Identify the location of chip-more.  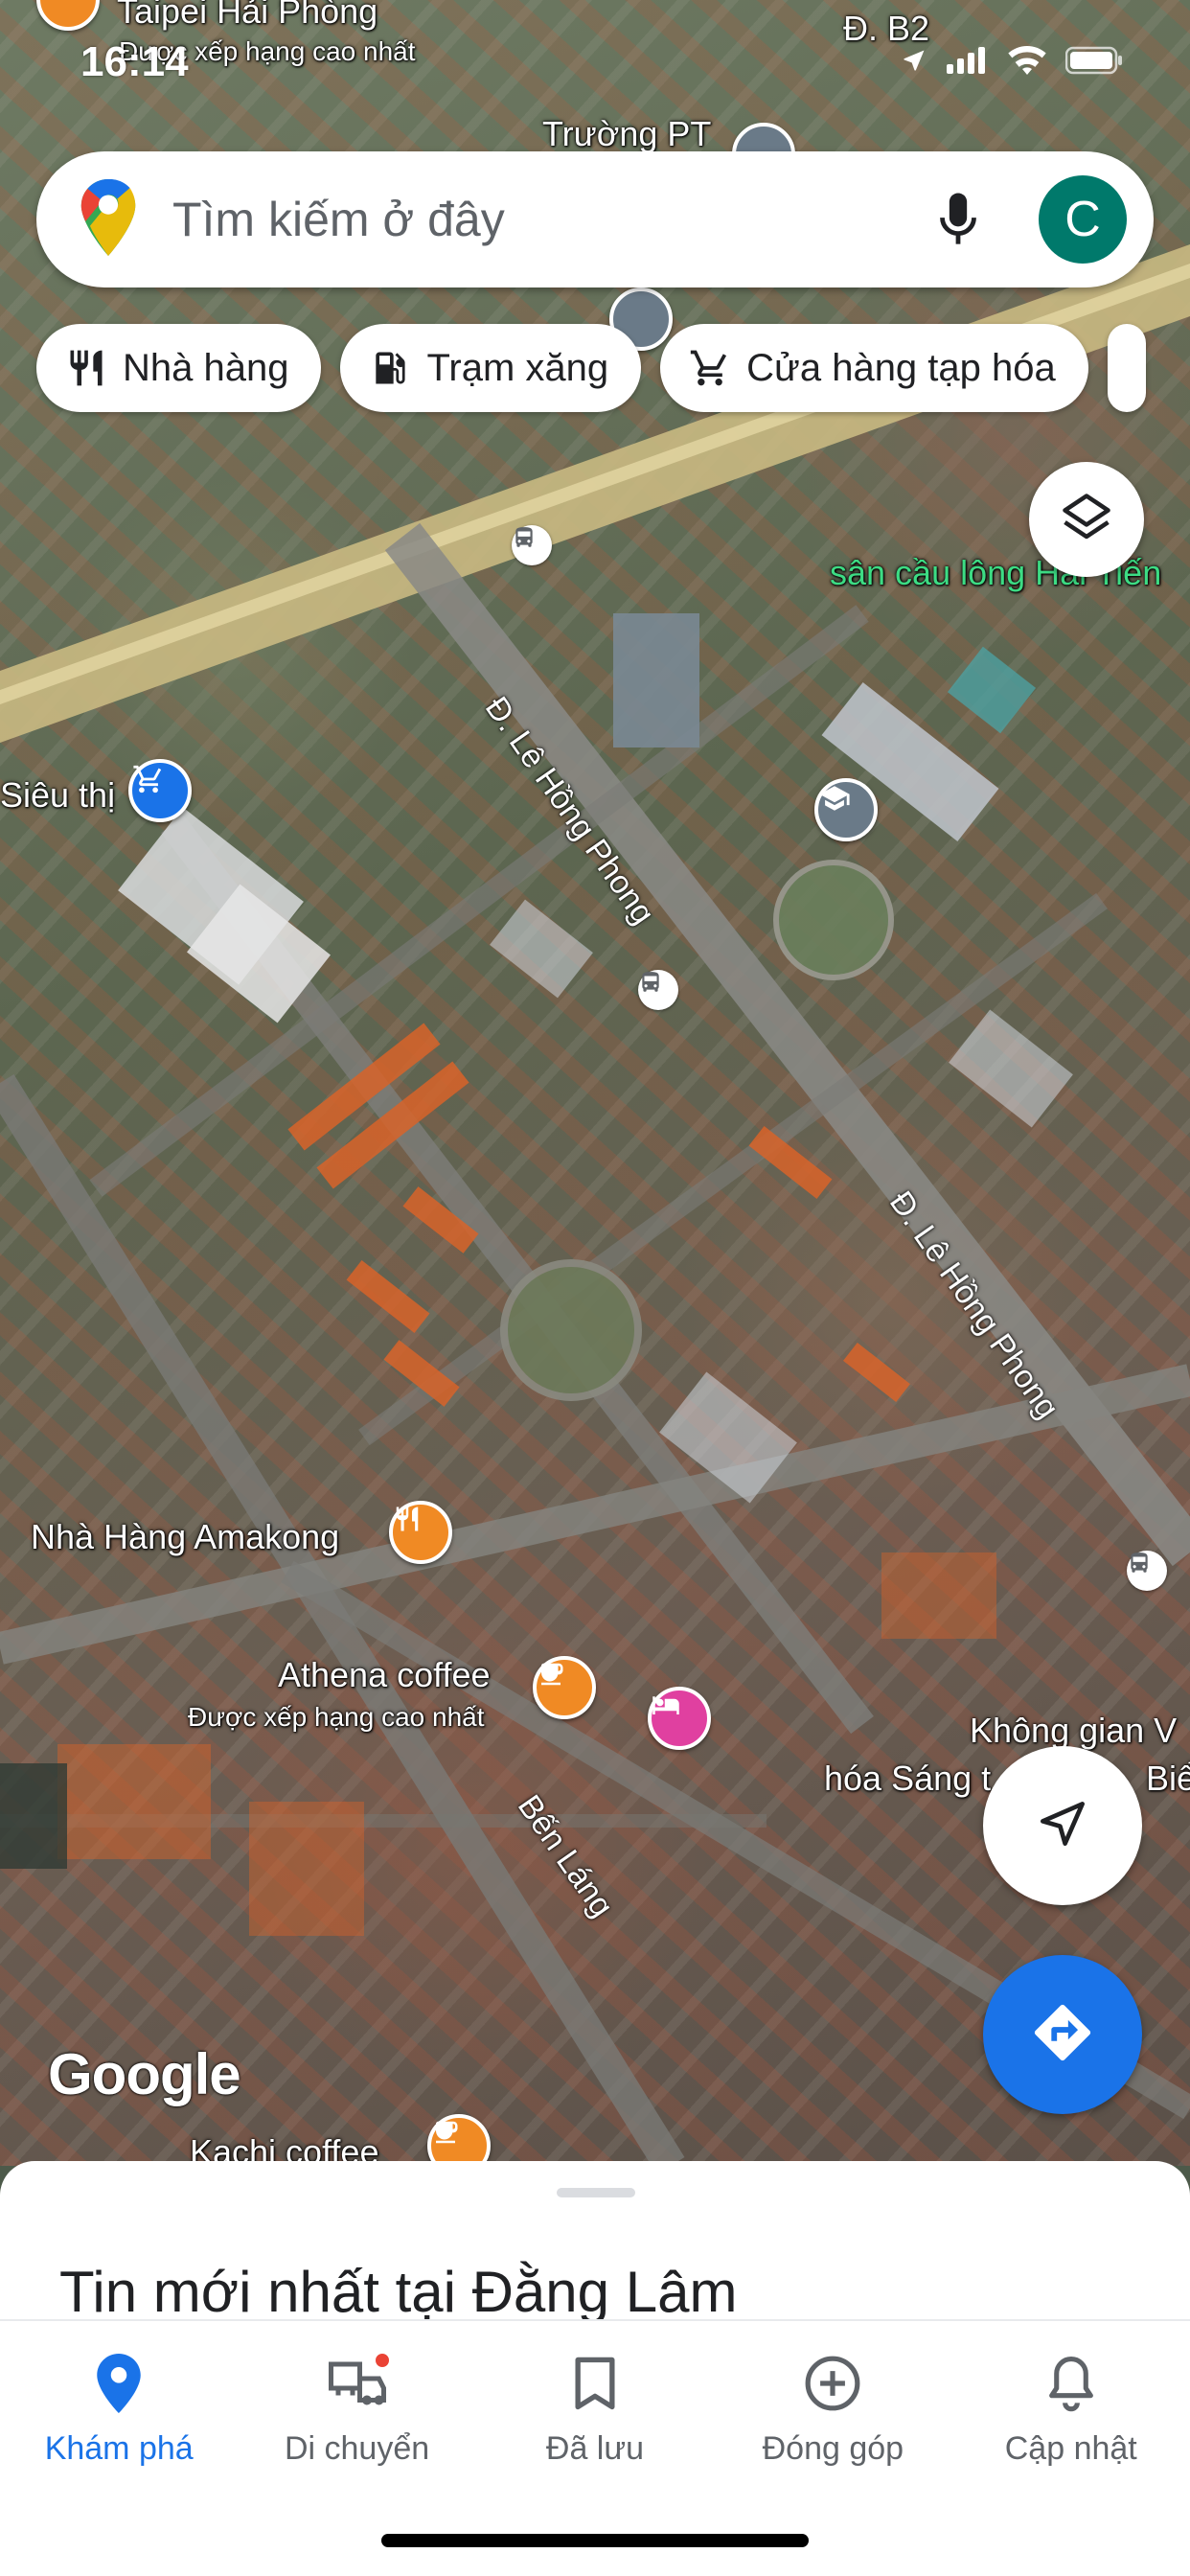
(1127, 368).